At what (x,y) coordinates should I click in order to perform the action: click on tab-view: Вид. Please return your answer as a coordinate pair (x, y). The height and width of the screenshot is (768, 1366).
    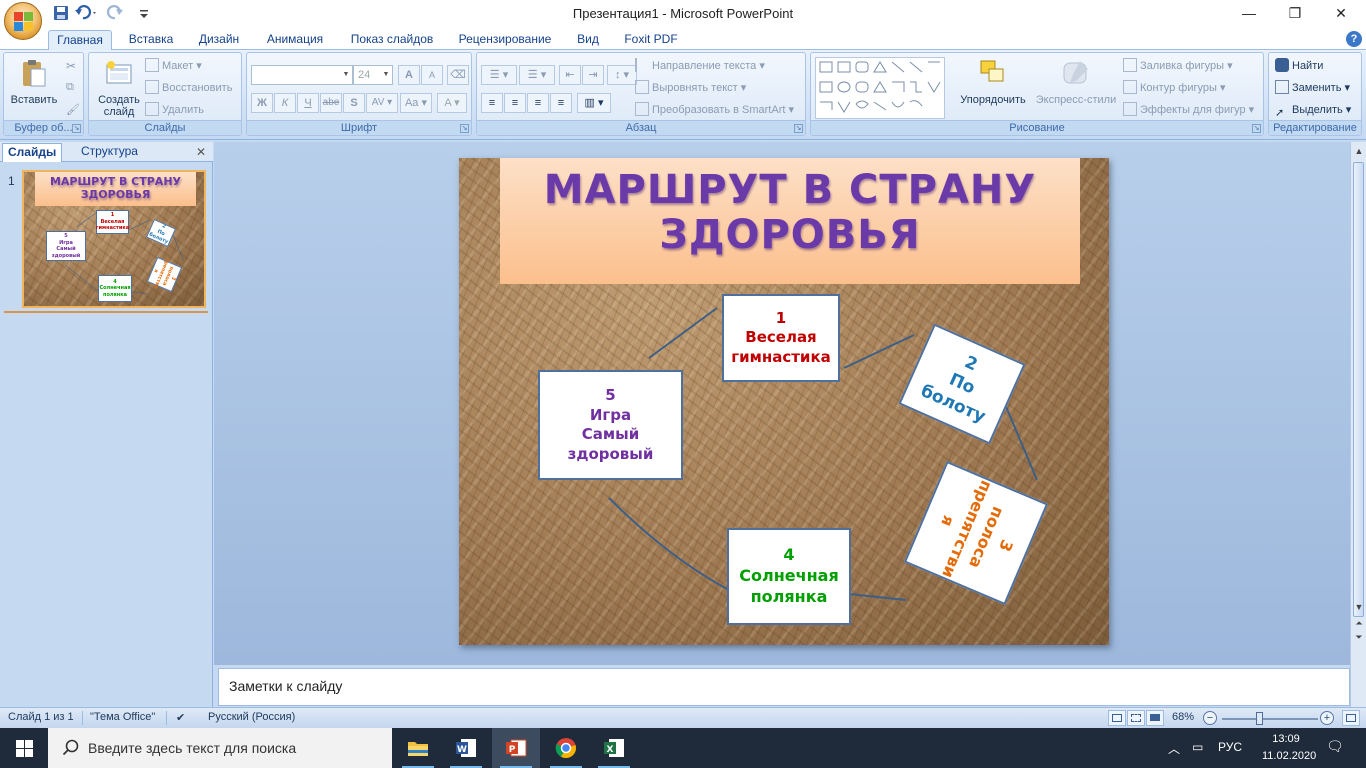
    Looking at the image, I should click on (588, 40).